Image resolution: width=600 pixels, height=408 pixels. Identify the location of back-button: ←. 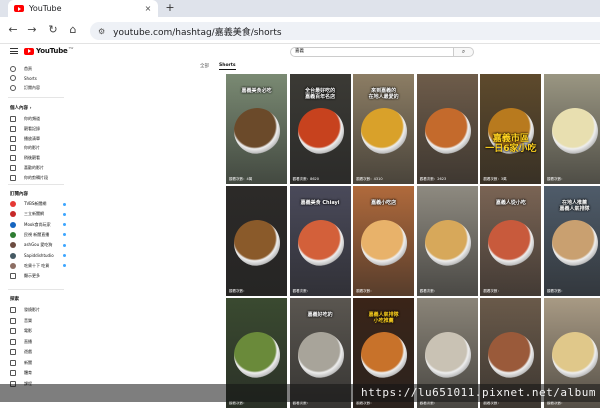
(13, 29).